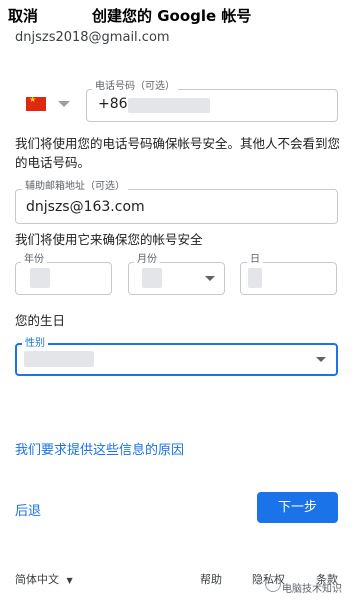  Describe the element at coordinates (40, 320) in the screenshot. I see `birthday-caption: 您的生日` at that location.